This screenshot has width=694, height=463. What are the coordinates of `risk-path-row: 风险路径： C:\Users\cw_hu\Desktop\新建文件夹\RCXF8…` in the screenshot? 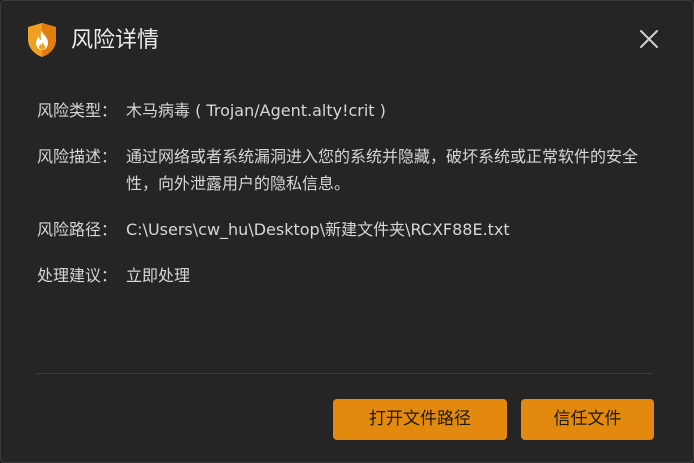 It's located at (344, 229).